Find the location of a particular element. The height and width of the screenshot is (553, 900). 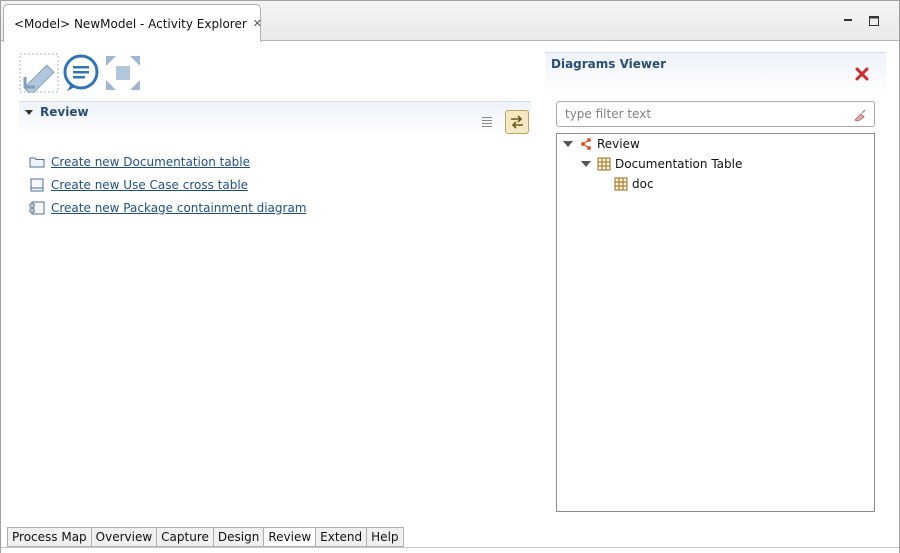

activity-toolbar is located at coordinates (81, 74).